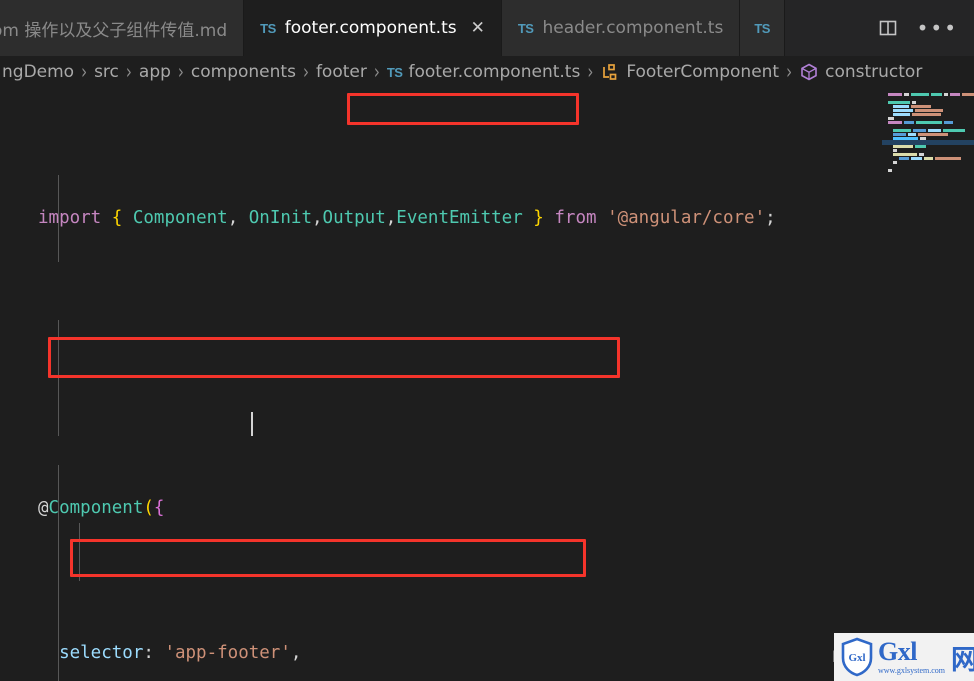 The width and height of the screenshot is (974, 681). What do you see at coordinates (874, 72) in the screenshot?
I see `breadcrumb-label: constructor` at bounding box center [874, 72].